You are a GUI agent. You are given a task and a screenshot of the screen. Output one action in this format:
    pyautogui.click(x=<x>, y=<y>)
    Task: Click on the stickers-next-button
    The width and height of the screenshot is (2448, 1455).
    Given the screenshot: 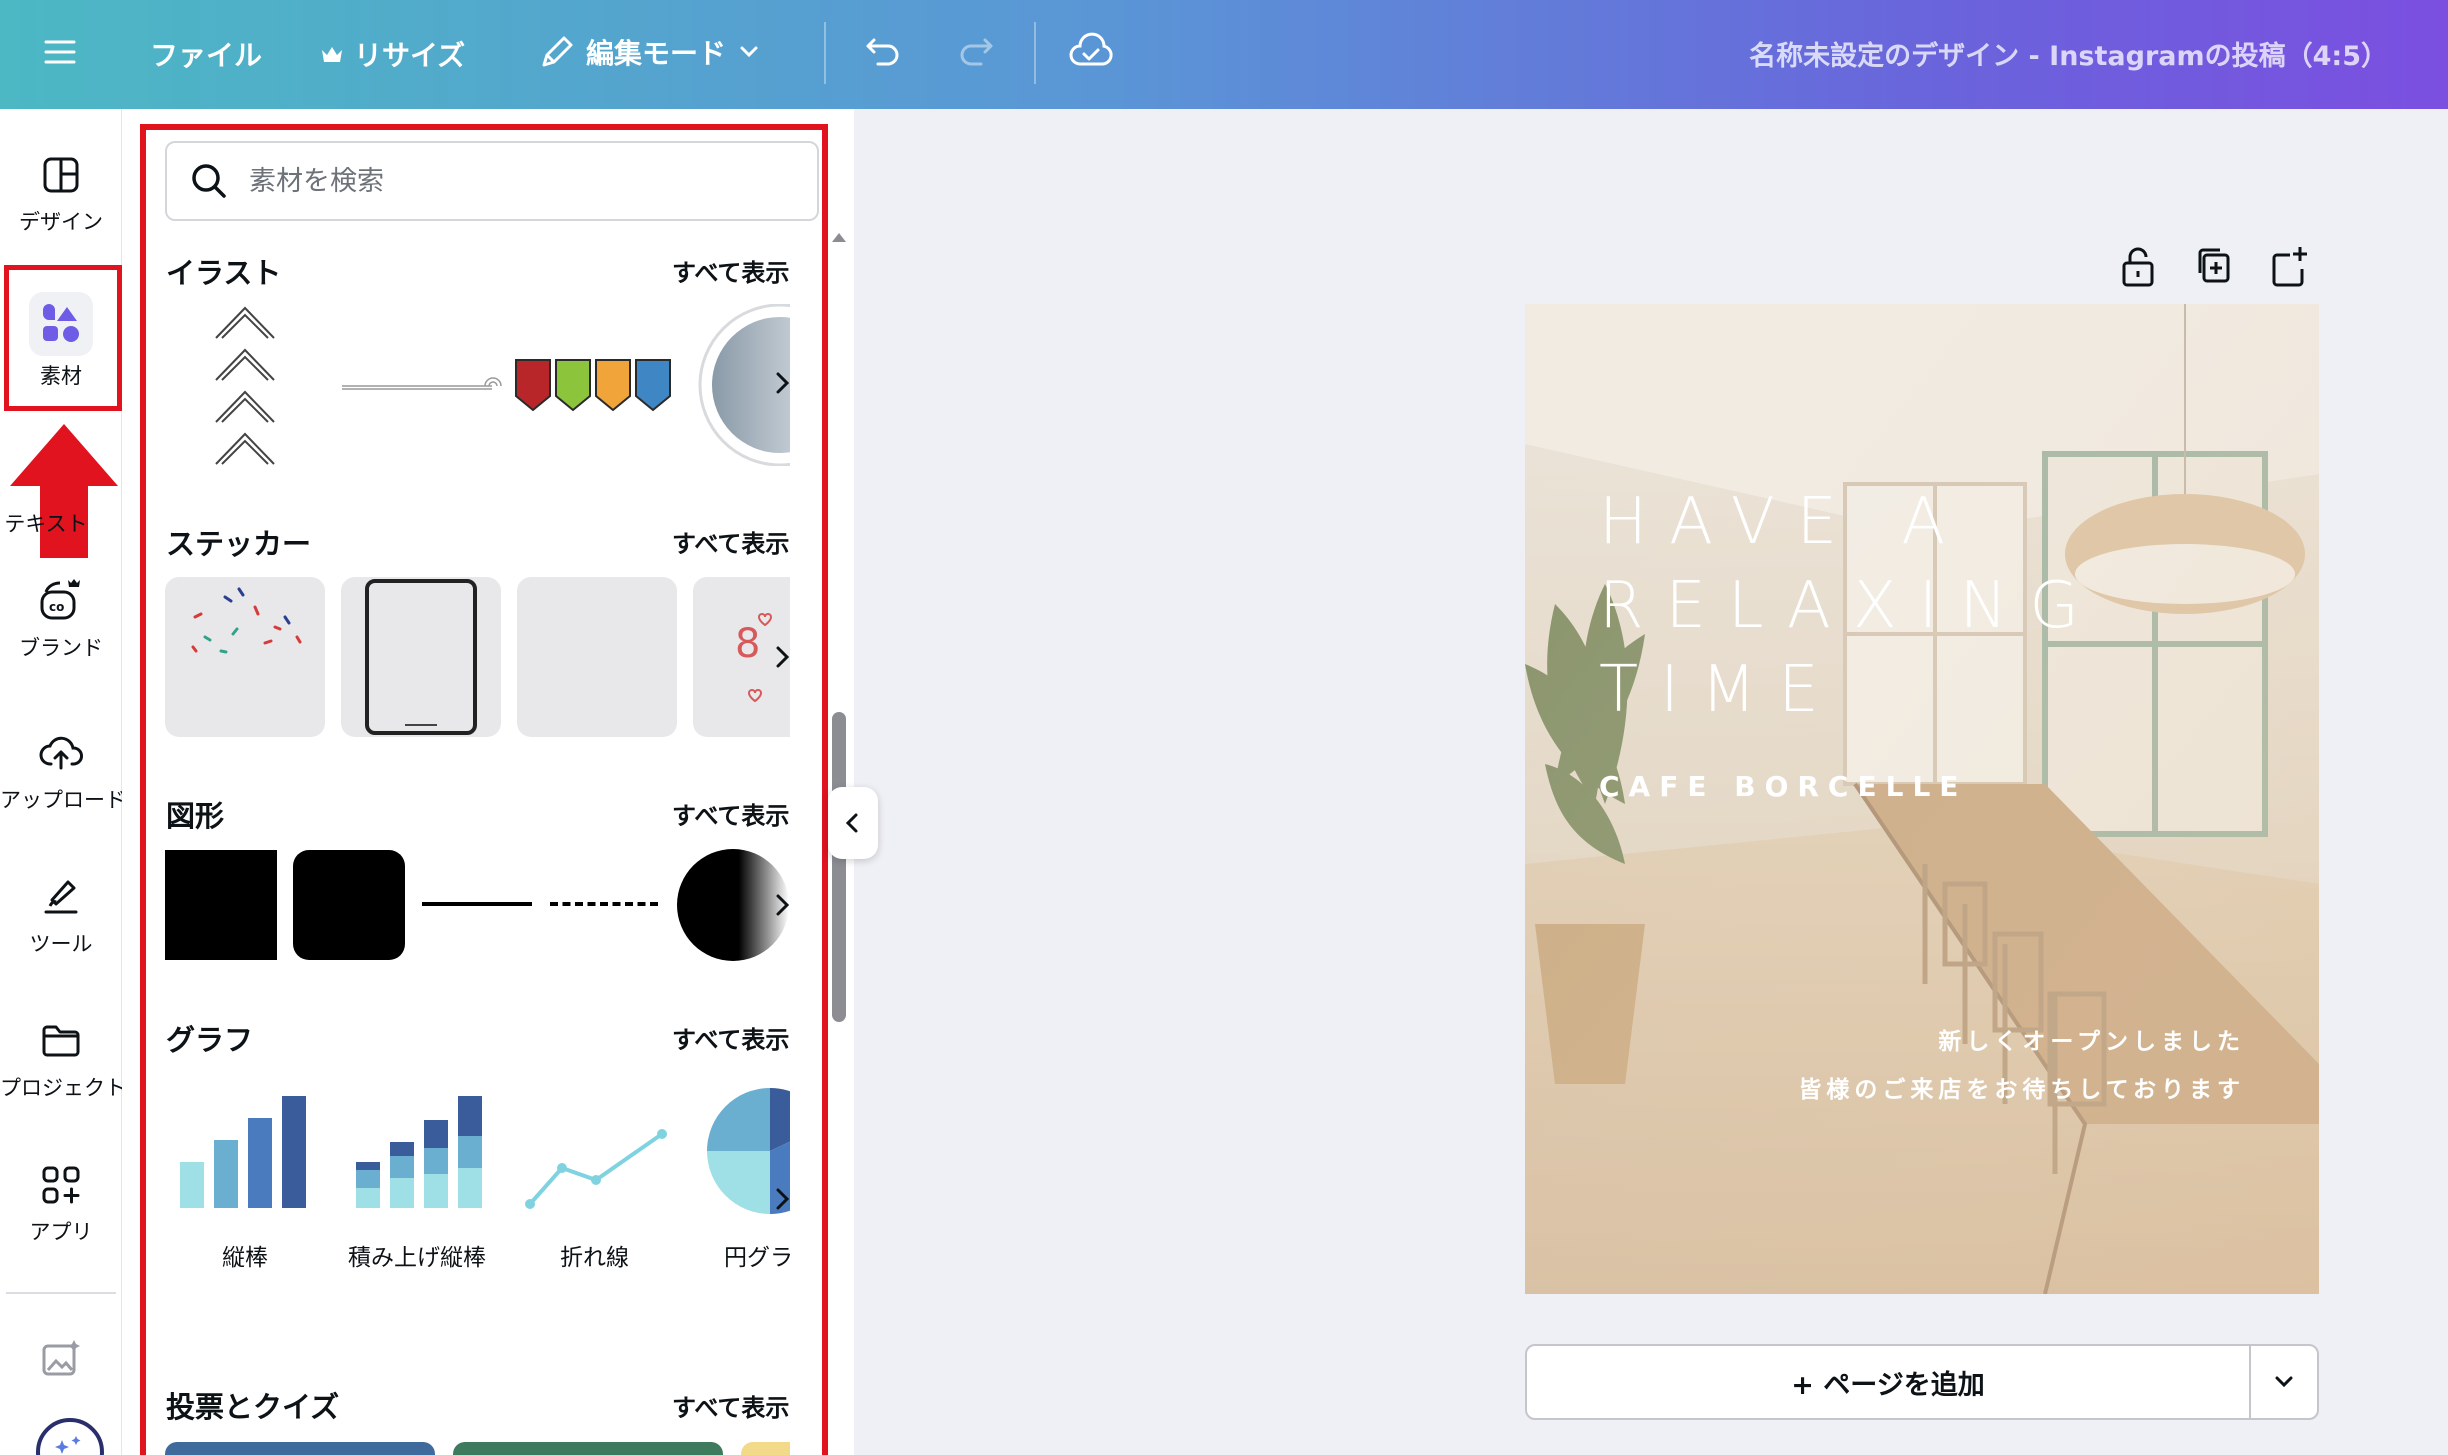 What is the action you would take?
    pyautogui.click(x=782, y=657)
    